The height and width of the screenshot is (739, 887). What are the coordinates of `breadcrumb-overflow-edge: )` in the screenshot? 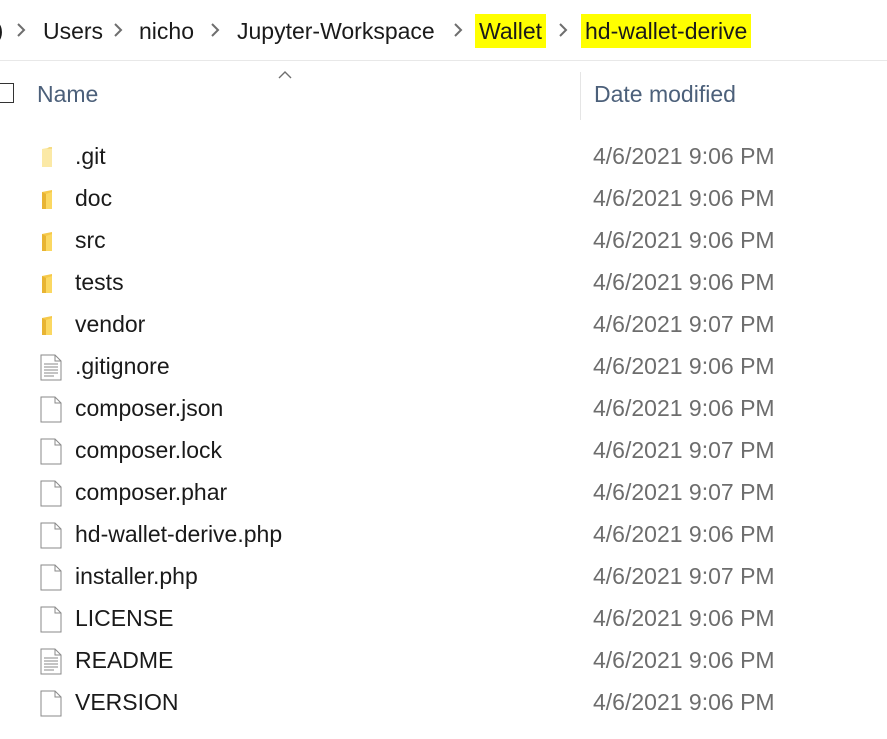 It's located at (1, 31).